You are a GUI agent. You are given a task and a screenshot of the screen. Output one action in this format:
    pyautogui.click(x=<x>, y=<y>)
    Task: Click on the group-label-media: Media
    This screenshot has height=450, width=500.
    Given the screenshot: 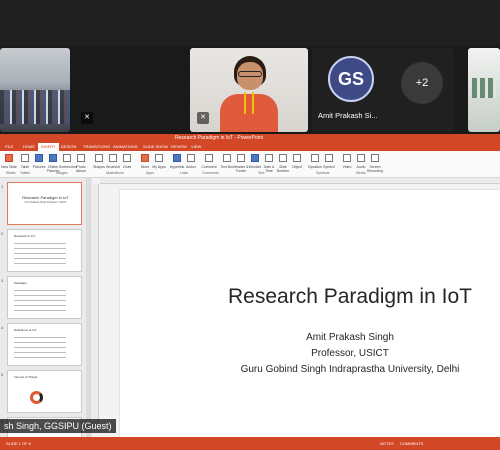 What is the action you would take?
    pyautogui.click(x=361, y=173)
    